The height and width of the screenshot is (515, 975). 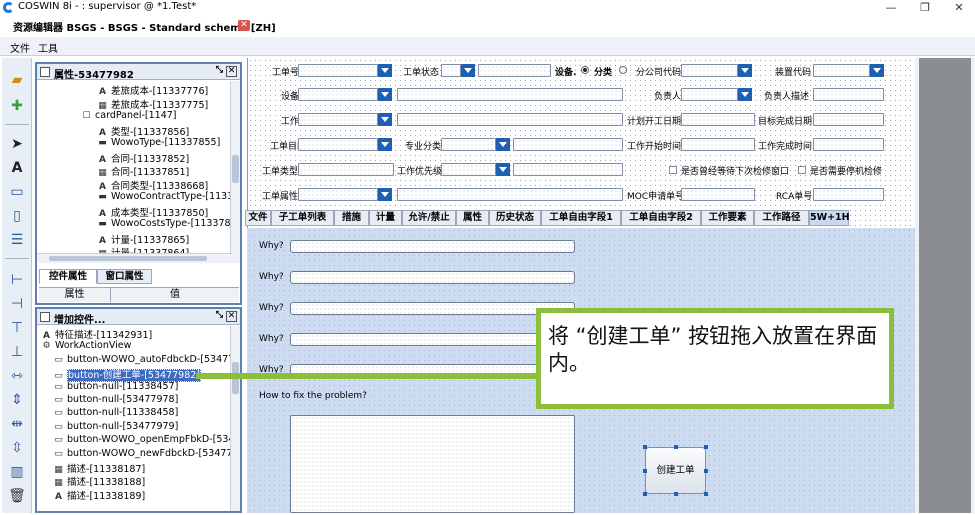 I want to click on select-pointer-icon: ➤, so click(x=17, y=144).